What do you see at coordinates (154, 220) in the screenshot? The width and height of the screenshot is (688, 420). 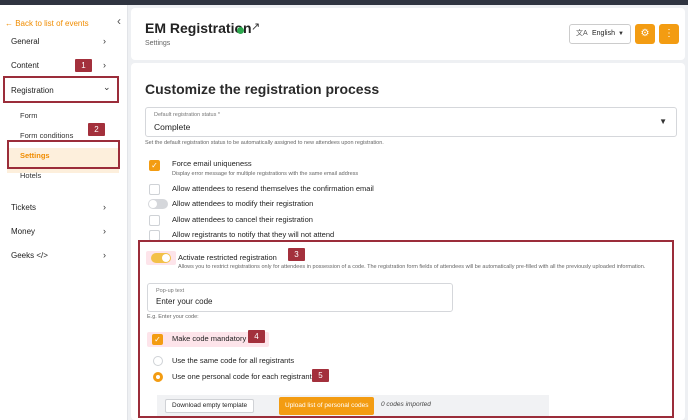 I see `checkbox-cancel-registration` at bounding box center [154, 220].